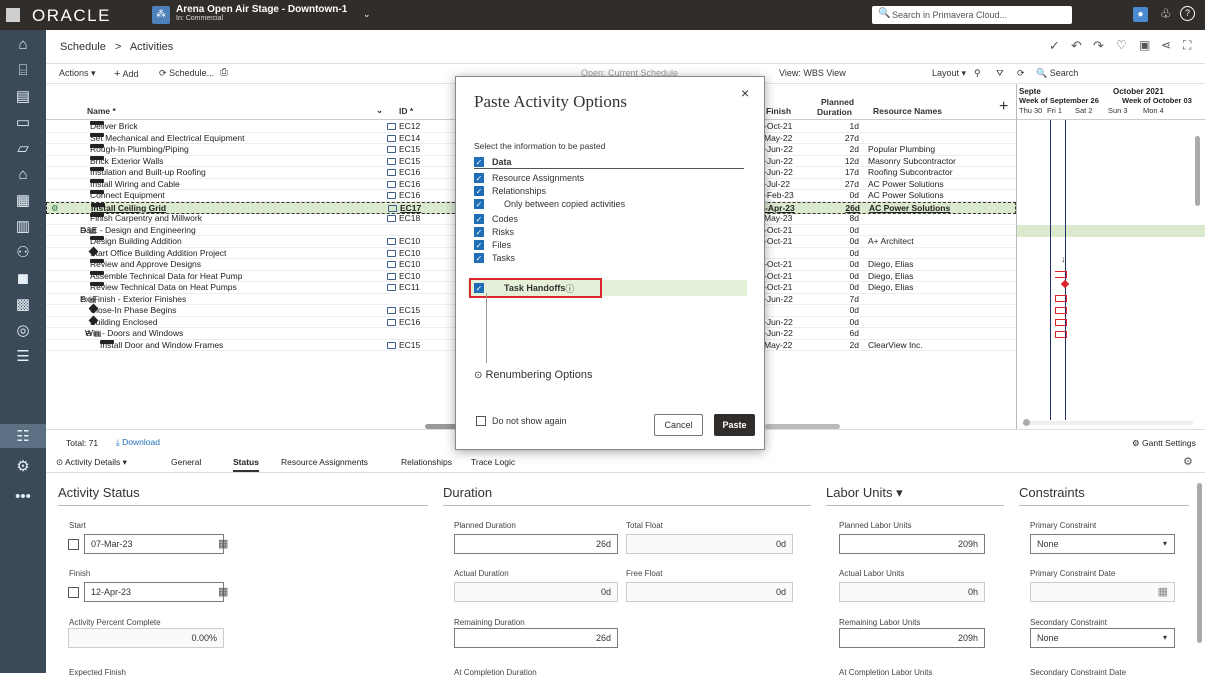  I want to click on paste-button: Paste, so click(734, 425).